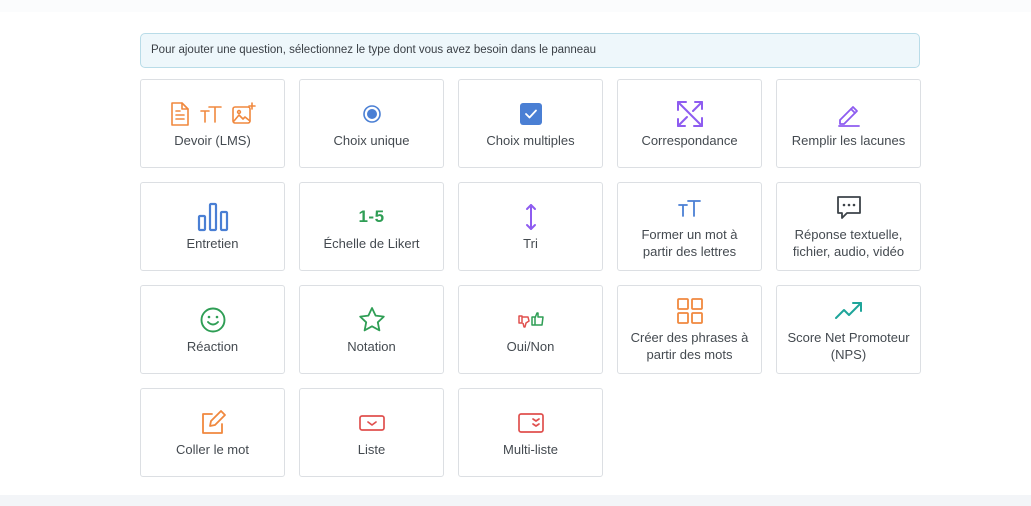 The image size is (1031, 506). I want to click on text-size-icon, so click(690, 208).